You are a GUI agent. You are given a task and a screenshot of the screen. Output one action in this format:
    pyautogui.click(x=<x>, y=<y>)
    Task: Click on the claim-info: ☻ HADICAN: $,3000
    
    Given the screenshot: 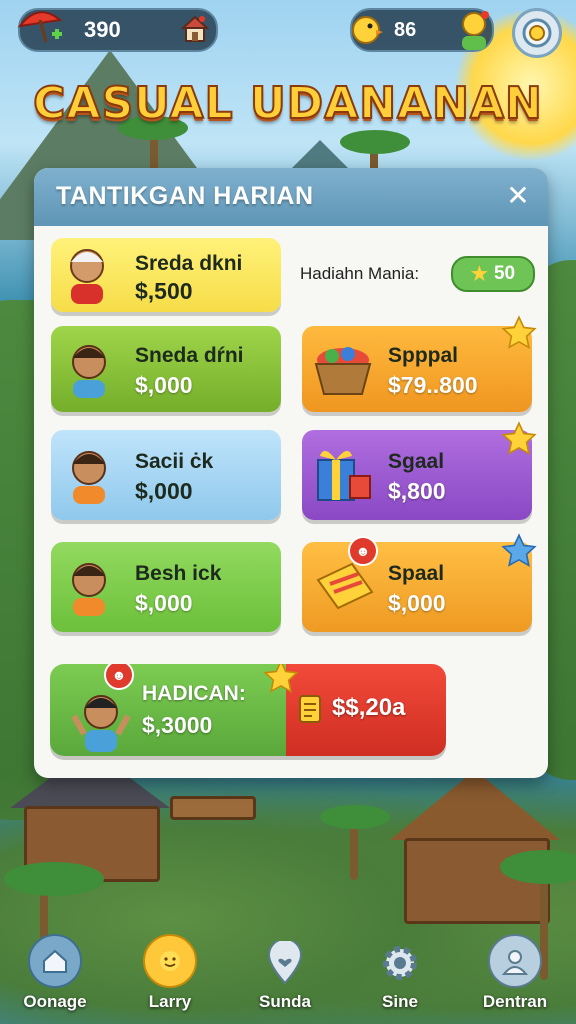 What is the action you would take?
    pyautogui.click(x=168, y=710)
    